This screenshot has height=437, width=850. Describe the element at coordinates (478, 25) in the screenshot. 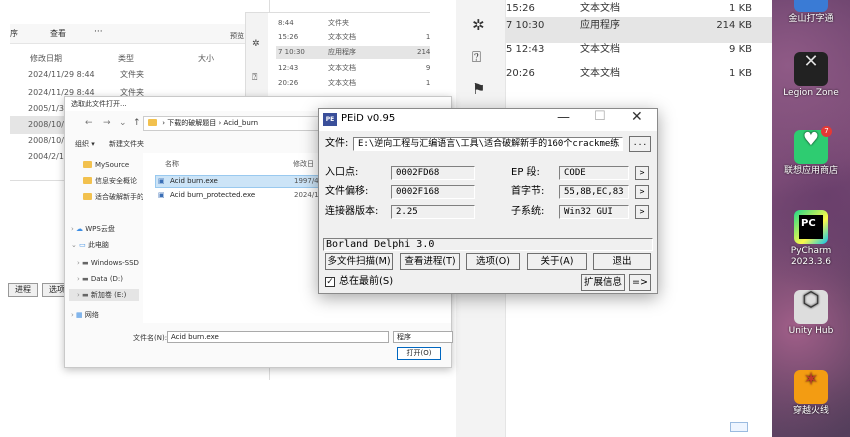

I see `tools-icon: ✲` at that location.